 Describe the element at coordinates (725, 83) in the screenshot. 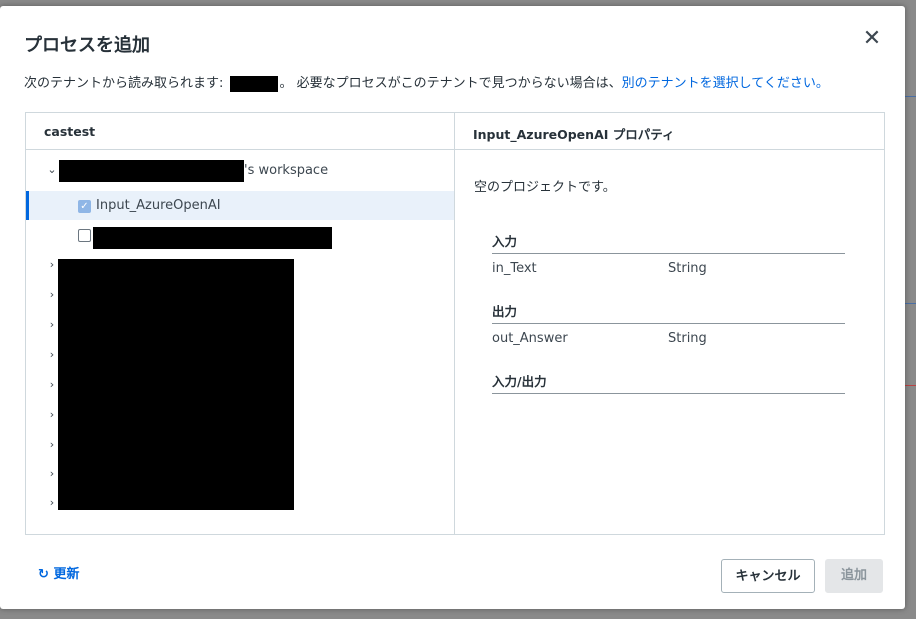

I see `select-other-tenant-link: 別のテナントを選択してください。` at that location.